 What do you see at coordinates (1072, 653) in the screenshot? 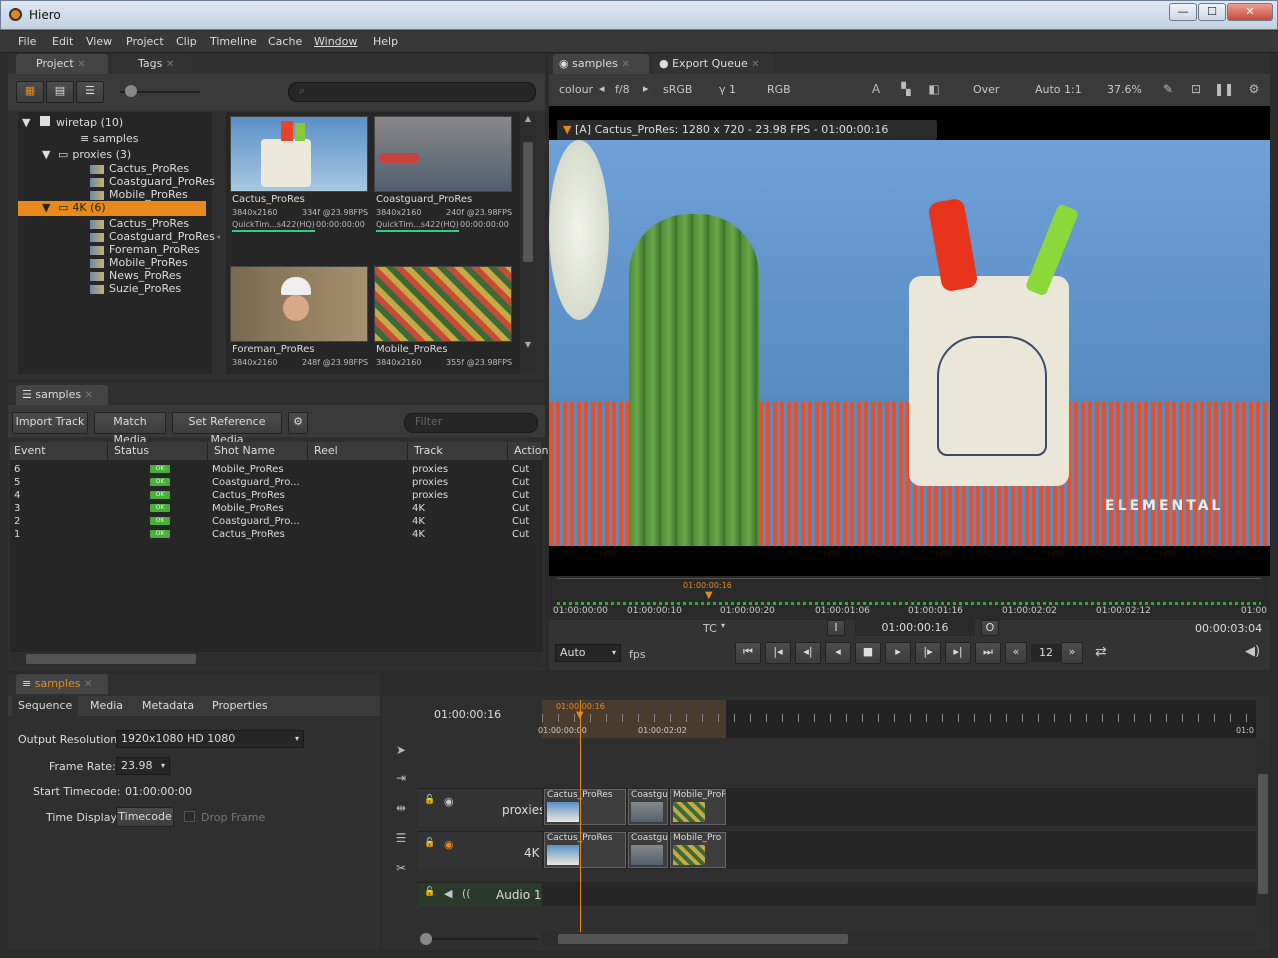
I see `forward-step-icon: »` at bounding box center [1072, 653].